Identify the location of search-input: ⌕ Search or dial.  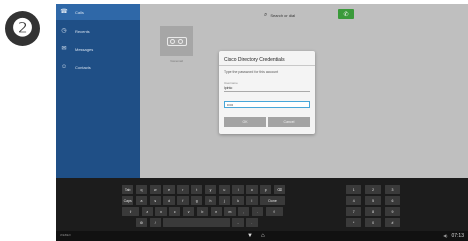
(294, 15).